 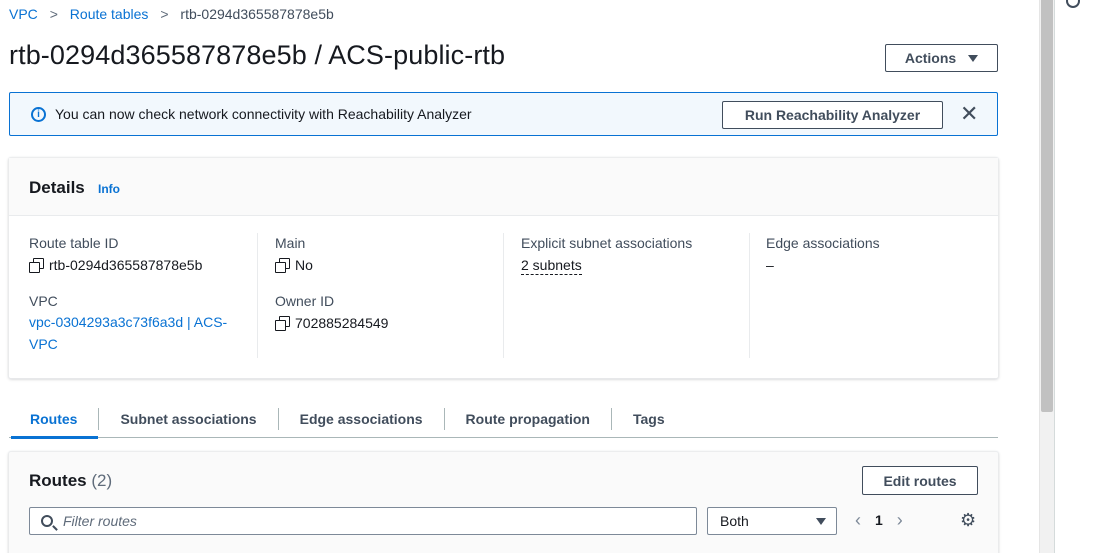 What do you see at coordinates (58, 480) in the screenshot?
I see `routes-title: Routes` at bounding box center [58, 480].